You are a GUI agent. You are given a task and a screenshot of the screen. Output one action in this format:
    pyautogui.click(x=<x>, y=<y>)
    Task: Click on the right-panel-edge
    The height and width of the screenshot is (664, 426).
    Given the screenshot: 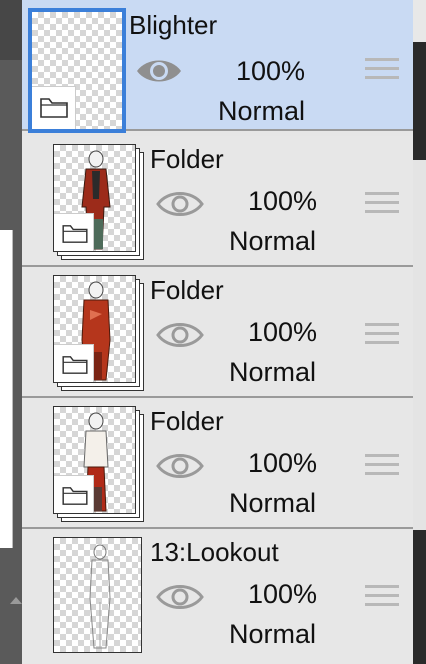 What is the action you would take?
    pyautogui.click(x=419, y=332)
    